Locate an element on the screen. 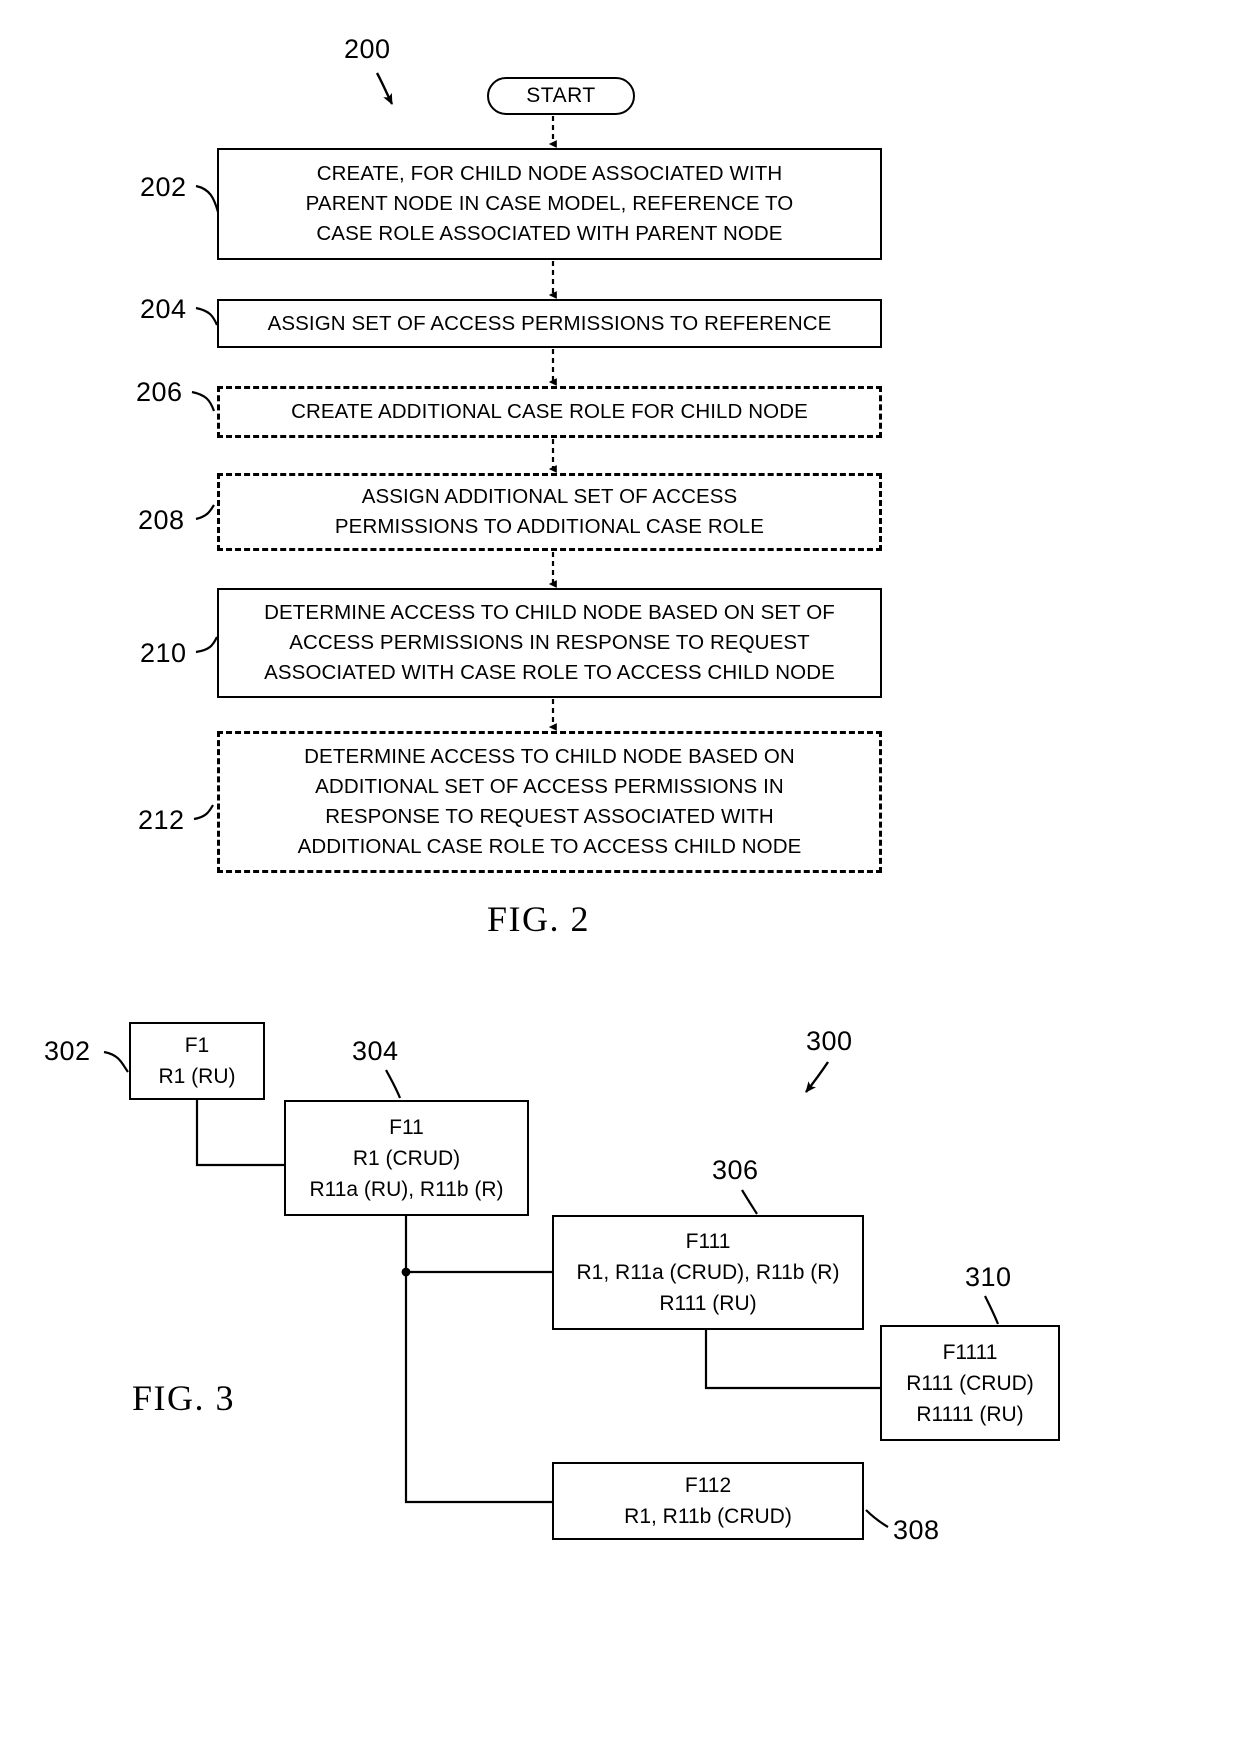  figure2-diagram-ref: 200 is located at coordinates (367, 49).